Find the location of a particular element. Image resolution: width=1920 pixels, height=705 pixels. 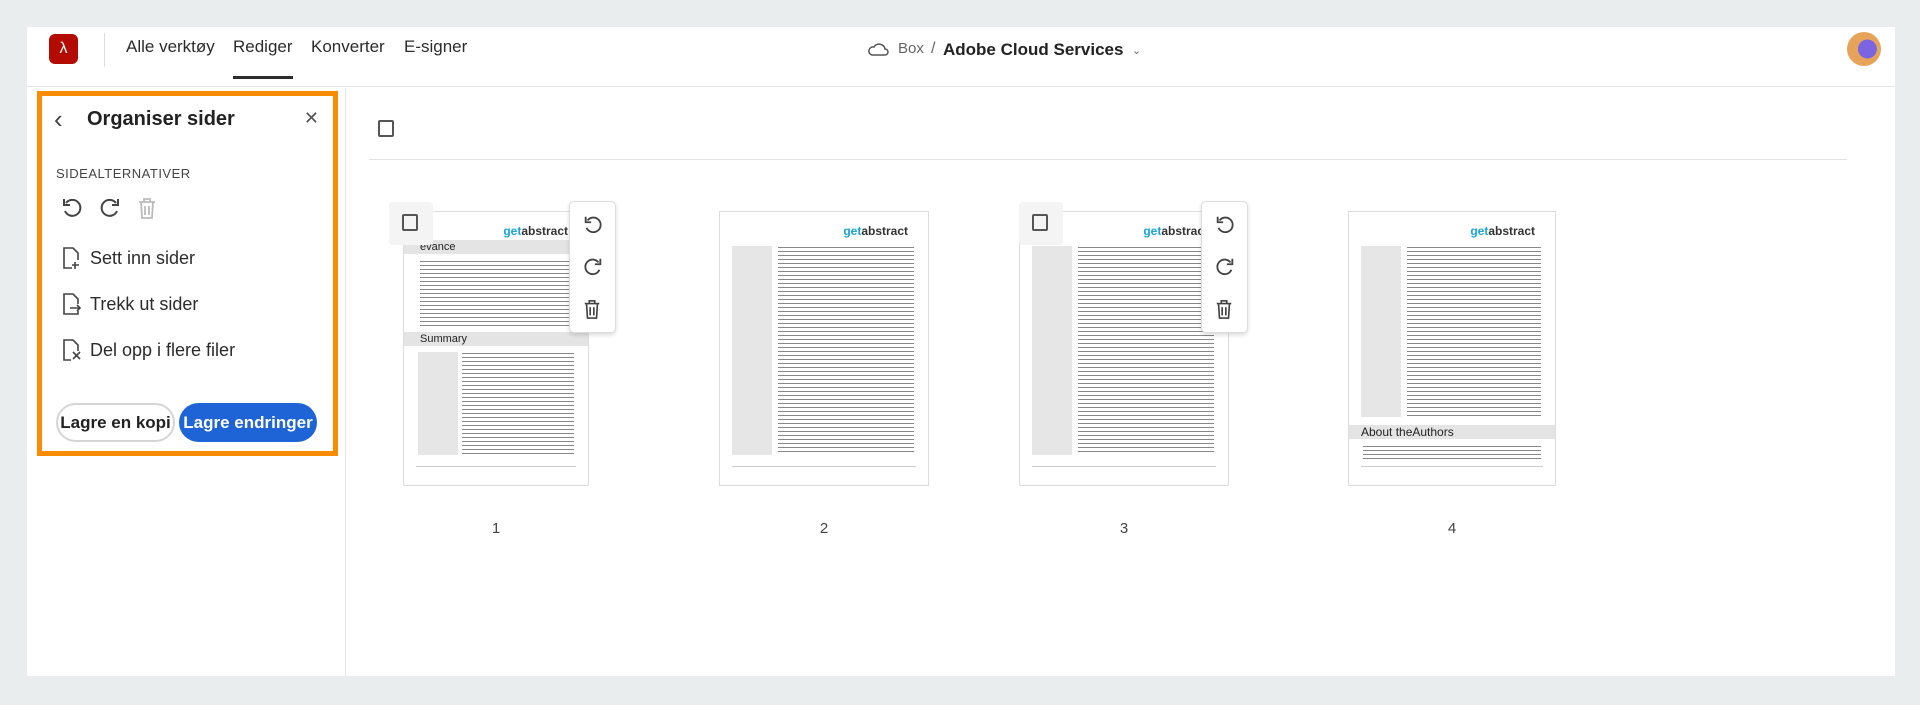

tab-esign: E-signer is located at coordinates (435, 47).